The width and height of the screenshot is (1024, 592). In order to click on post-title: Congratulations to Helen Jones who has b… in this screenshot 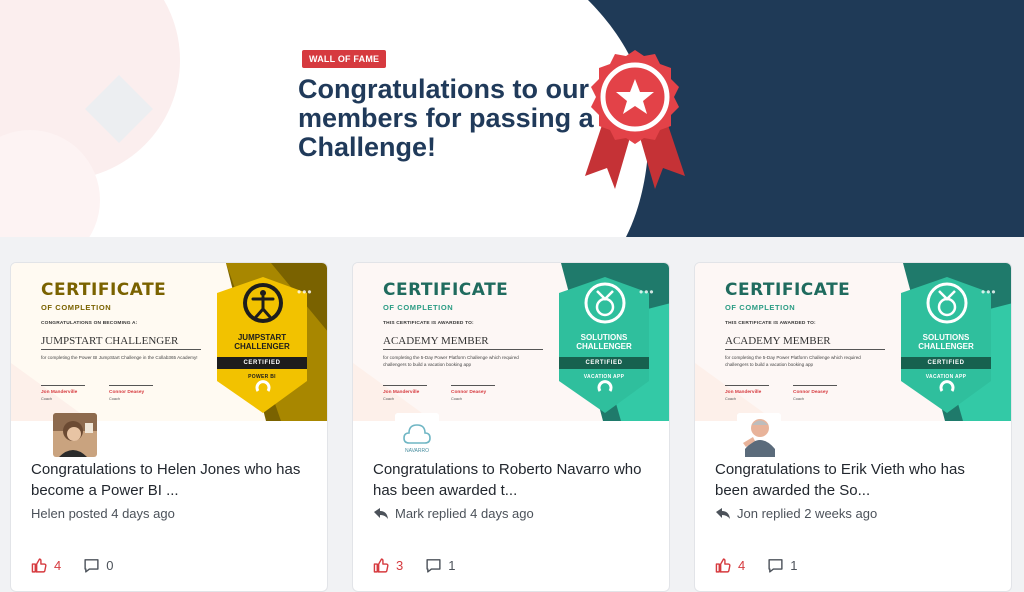, I will do `click(171, 480)`.